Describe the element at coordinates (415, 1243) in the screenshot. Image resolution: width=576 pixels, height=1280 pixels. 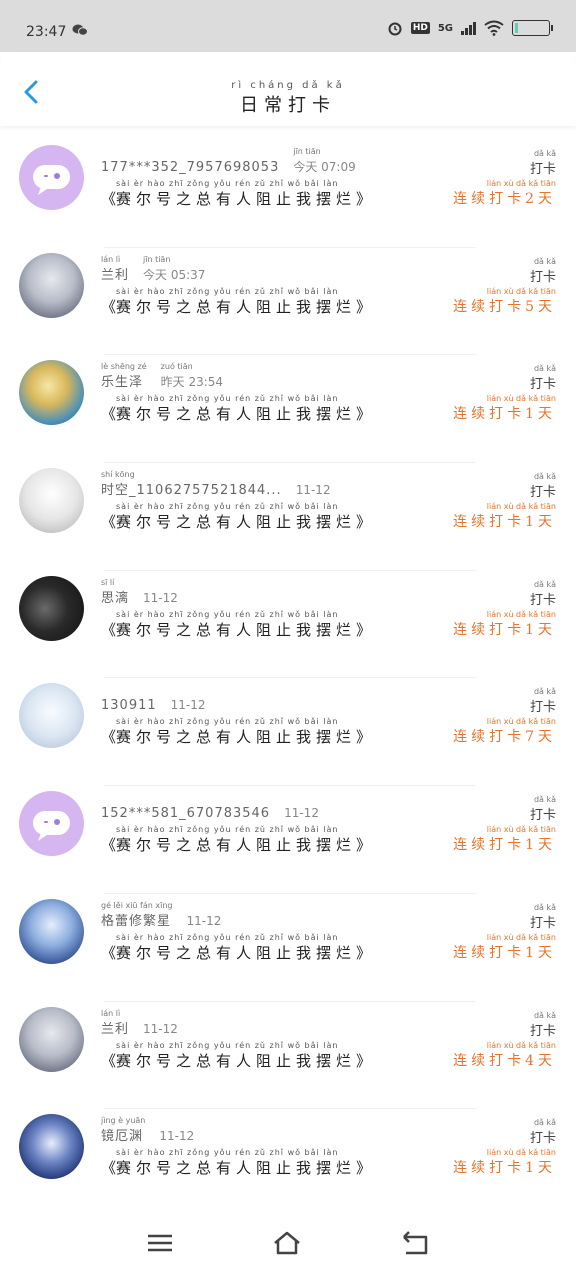
I see `back-nav-icon` at that location.